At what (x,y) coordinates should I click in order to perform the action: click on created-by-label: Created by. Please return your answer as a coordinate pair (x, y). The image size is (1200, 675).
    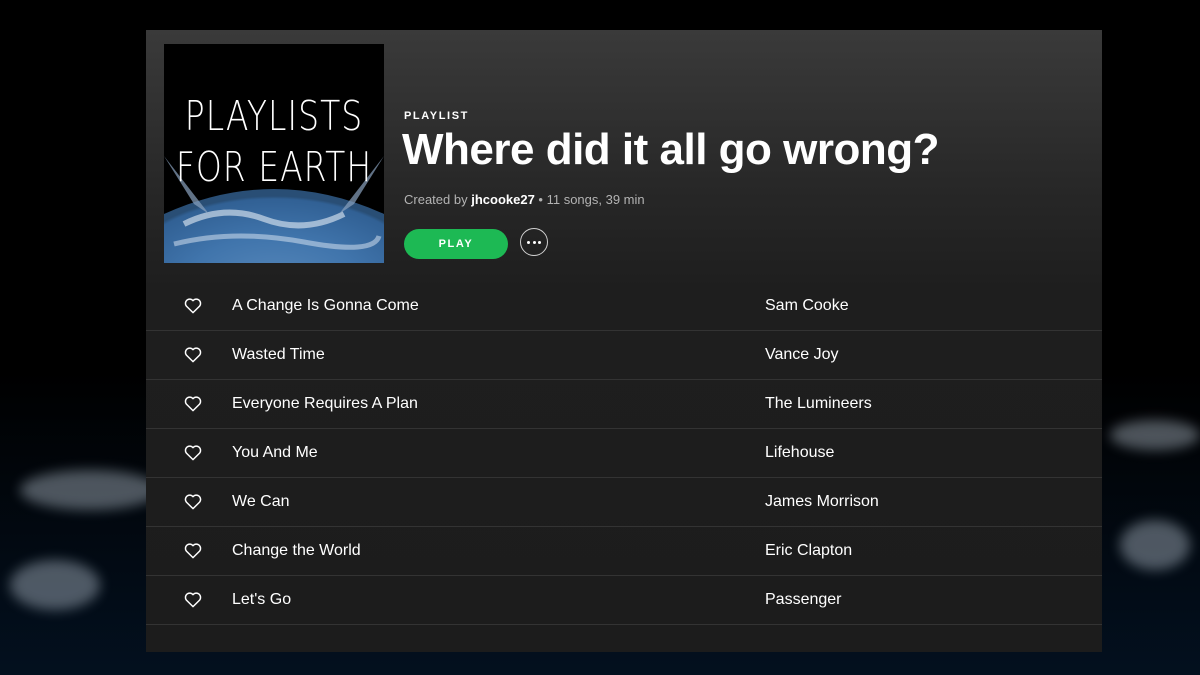
    Looking at the image, I should click on (436, 199).